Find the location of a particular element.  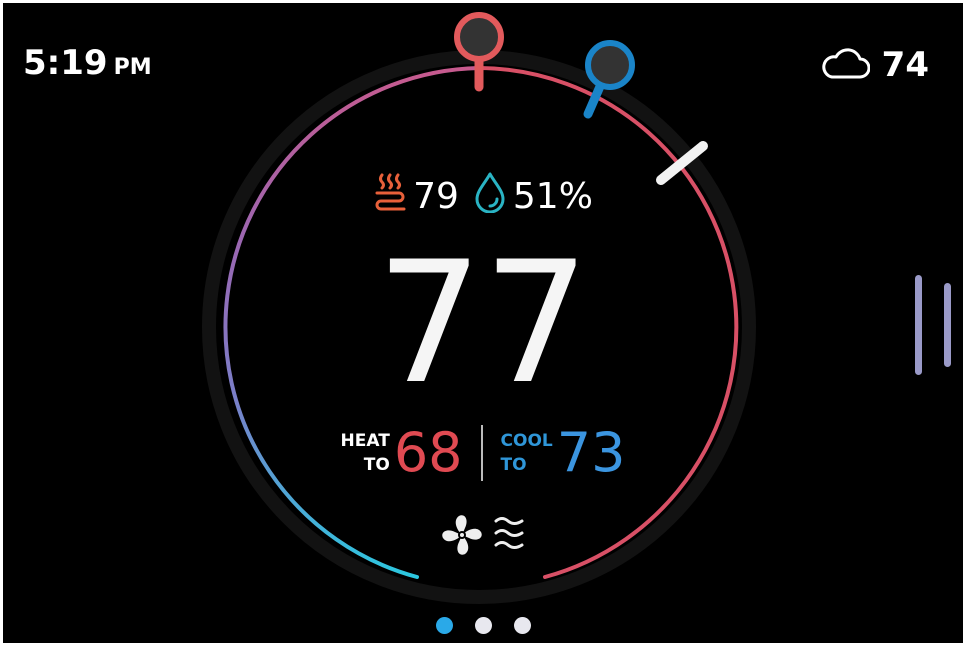

indoor-humidity: 51% is located at coordinates (552, 196).